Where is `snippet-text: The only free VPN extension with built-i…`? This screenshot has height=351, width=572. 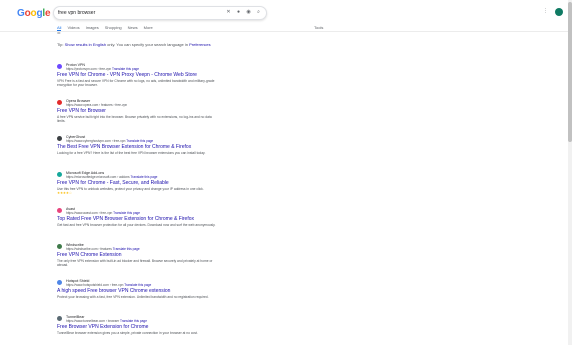 snippet-text: The only free VPN extension with built-i… is located at coordinates (135, 263).